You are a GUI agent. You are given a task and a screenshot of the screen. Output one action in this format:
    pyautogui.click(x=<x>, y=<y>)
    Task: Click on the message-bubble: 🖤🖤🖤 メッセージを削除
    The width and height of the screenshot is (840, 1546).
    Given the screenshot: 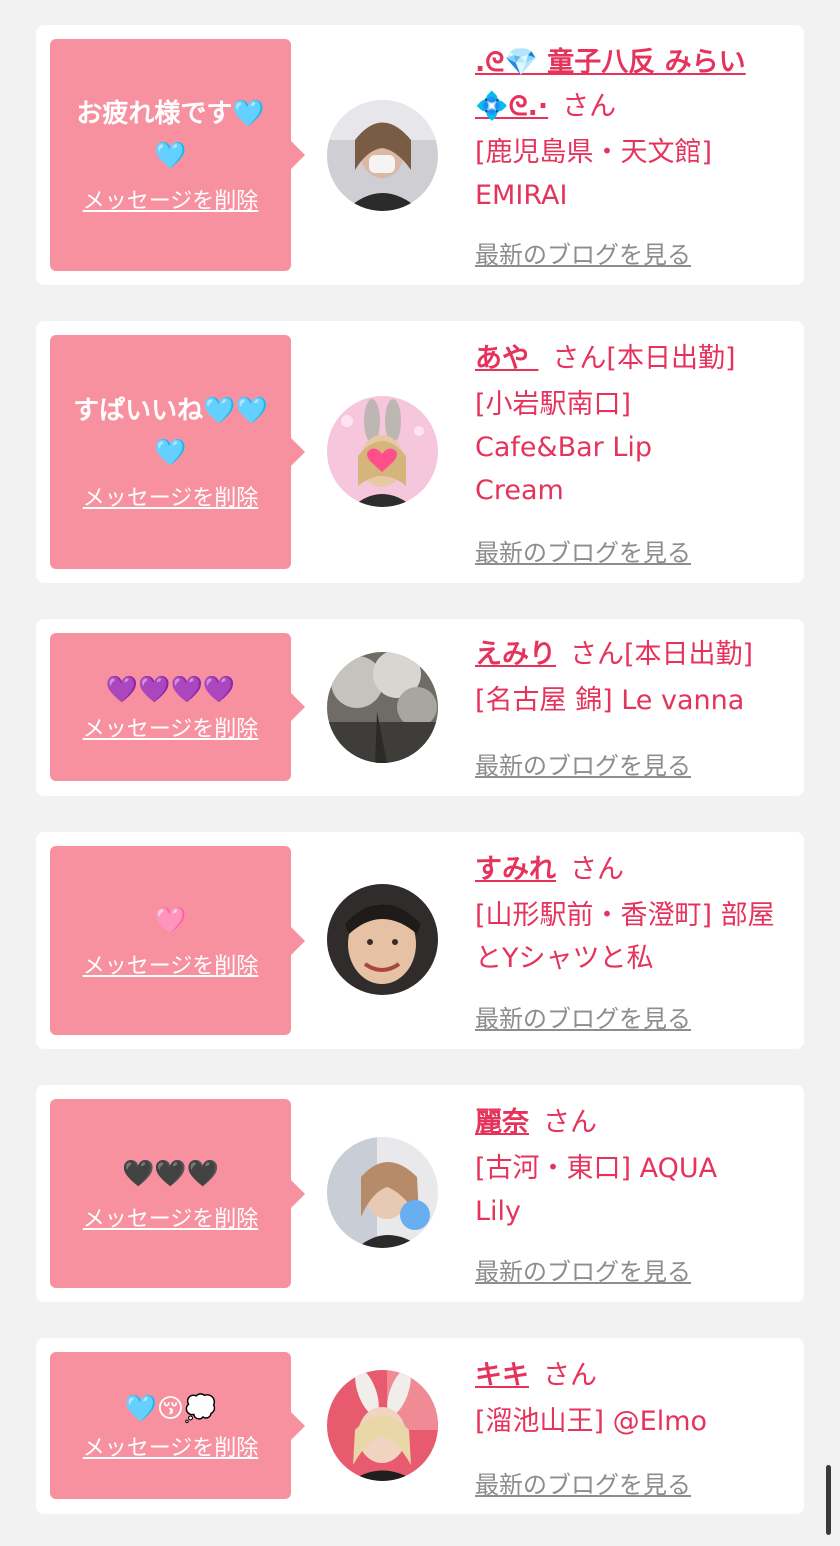 What is the action you would take?
    pyautogui.click(x=177, y=1193)
    